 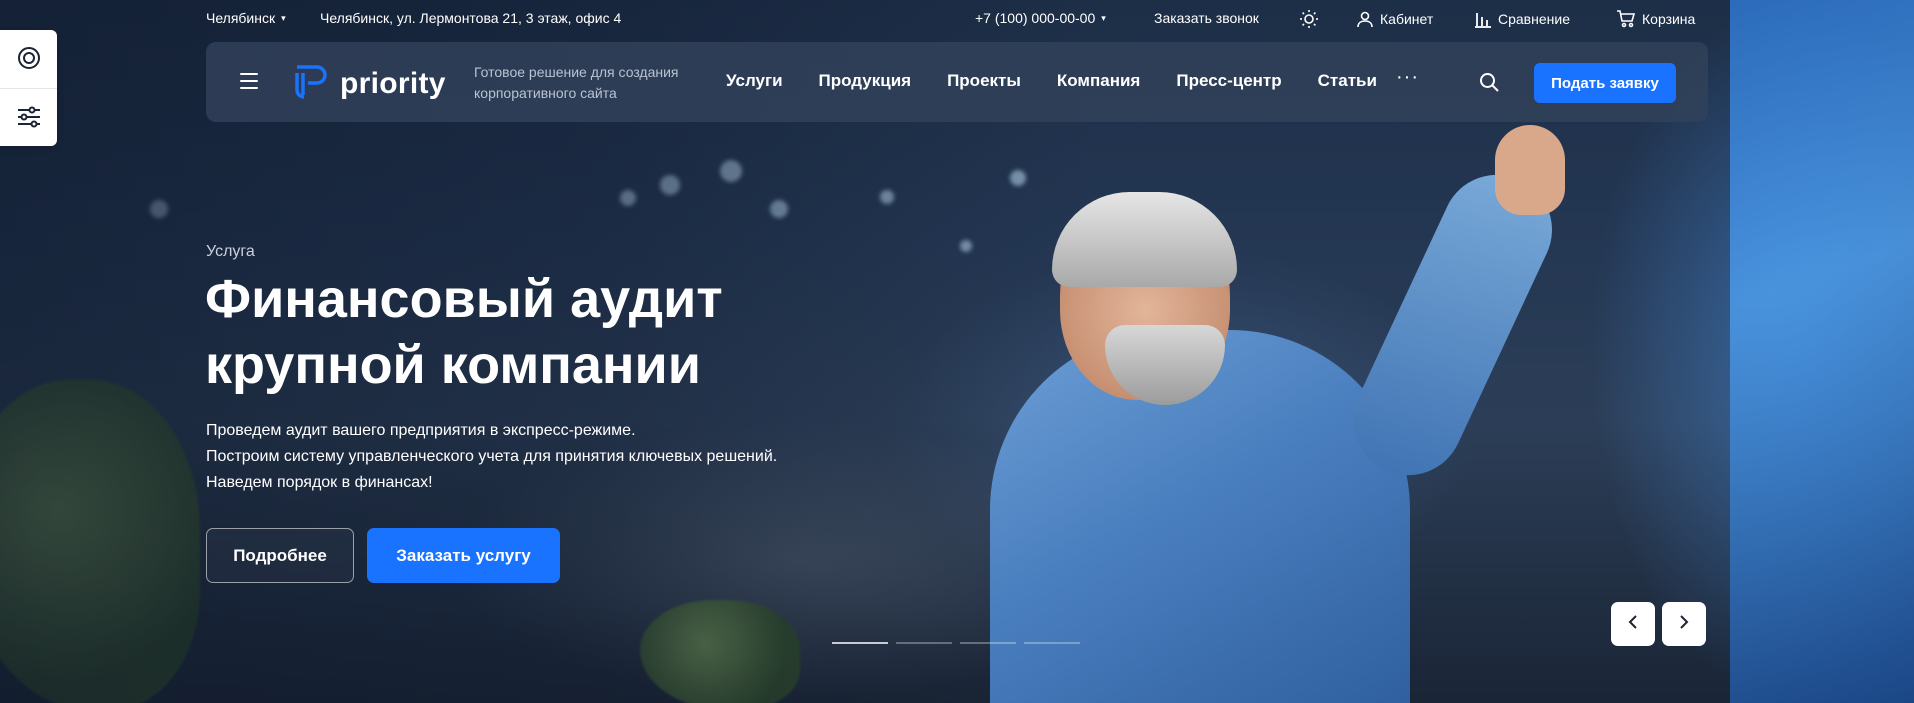 I want to click on person-hand, so click(x=1530, y=170).